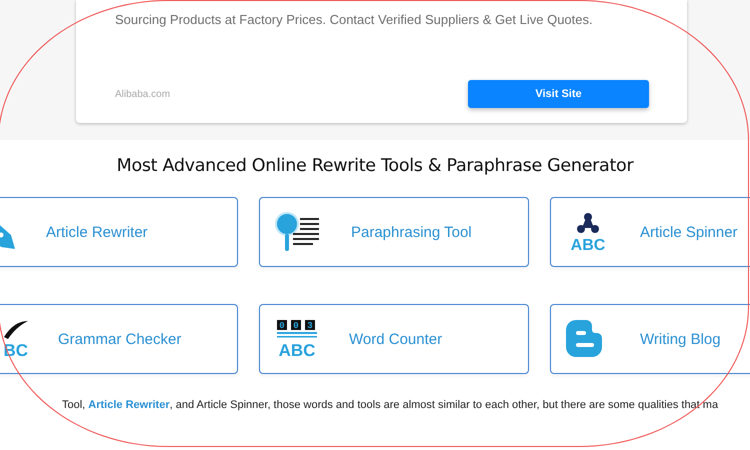  Describe the element at coordinates (142, 94) in the screenshot. I see `ad-source: Alibaba.com` at that location.